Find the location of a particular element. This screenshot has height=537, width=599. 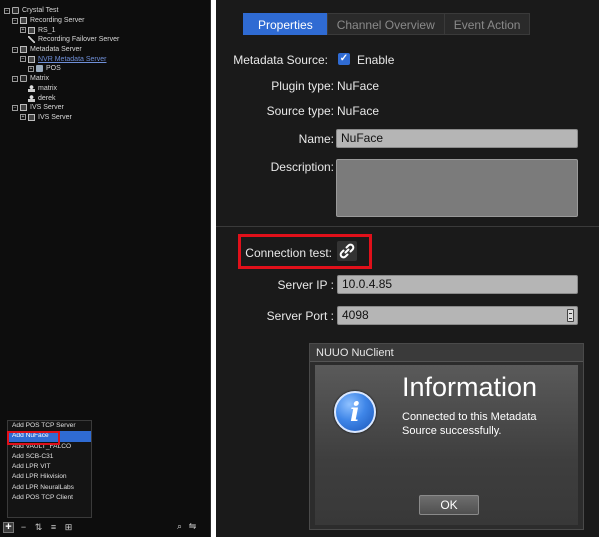

ok-button: OK is located at coordinates (449, 505).